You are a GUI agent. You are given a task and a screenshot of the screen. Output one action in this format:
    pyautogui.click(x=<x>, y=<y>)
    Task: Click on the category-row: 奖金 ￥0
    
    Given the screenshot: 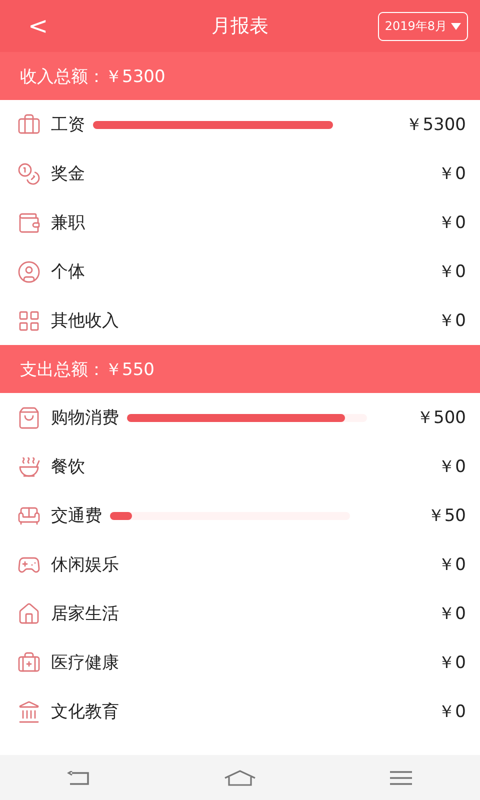 What is the action you would take?
    pyautogui.click(x=240, y=173)
    